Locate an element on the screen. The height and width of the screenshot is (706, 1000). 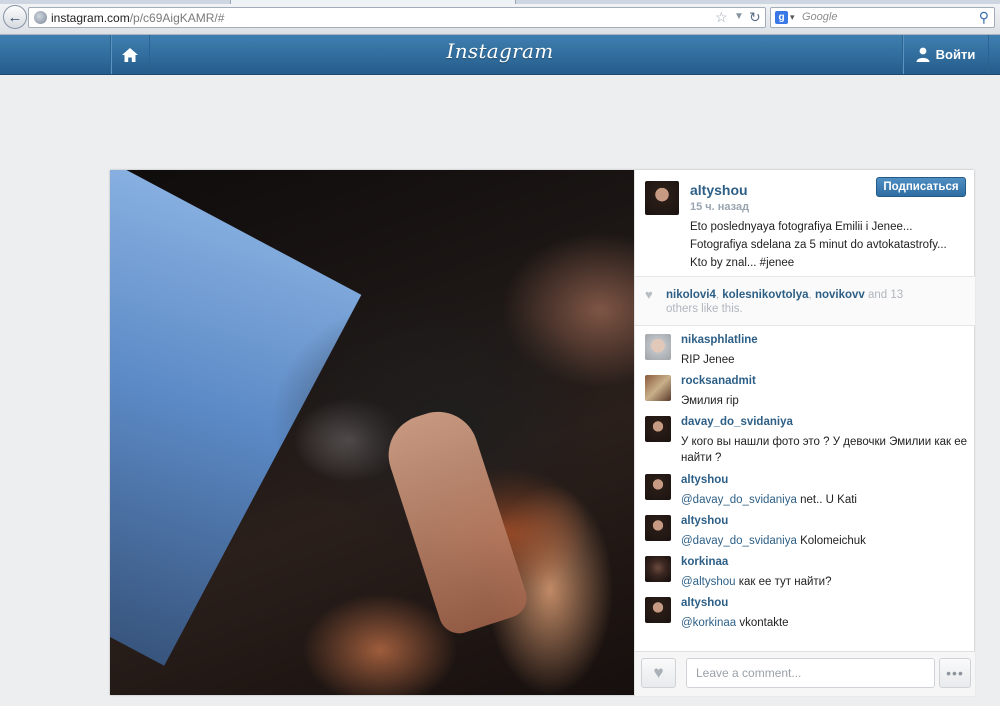
comment-text: RIP Jenee is located at coordinates (826, 360).